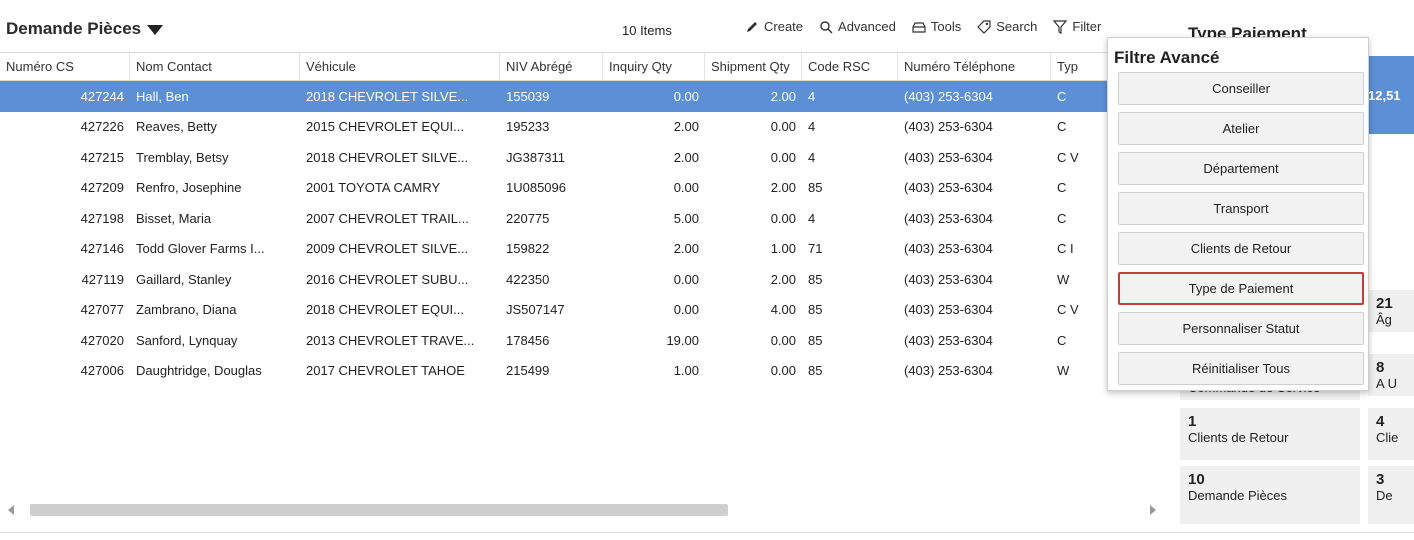  Describe the element at coordinates (189, 188) in the screenshot. I see `contact-cell: Renfro, Josephine` at that location.